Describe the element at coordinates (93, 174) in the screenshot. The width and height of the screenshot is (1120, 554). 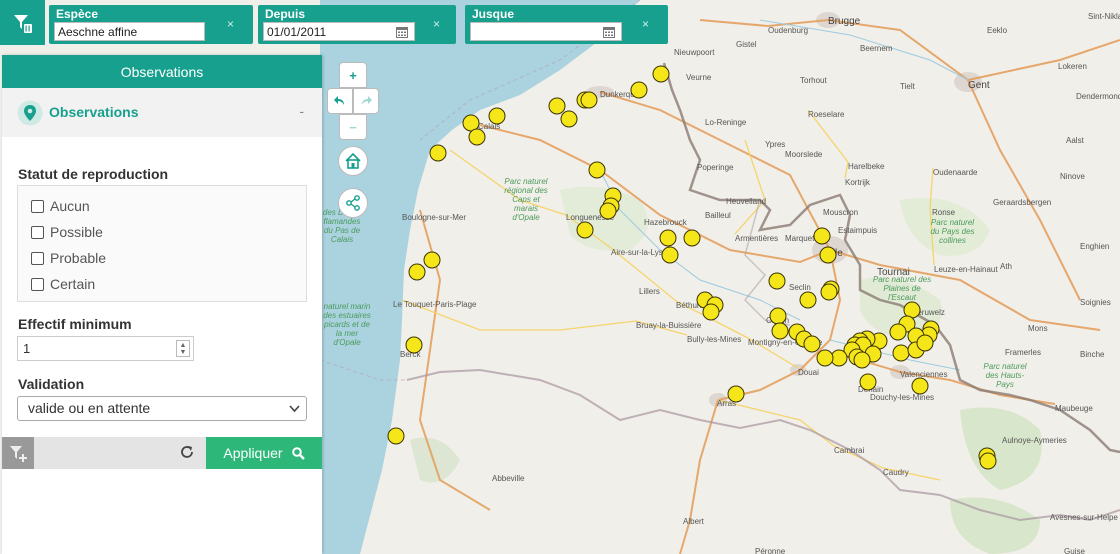
I see `repro-status-label: Statut de reproduction` at that location.